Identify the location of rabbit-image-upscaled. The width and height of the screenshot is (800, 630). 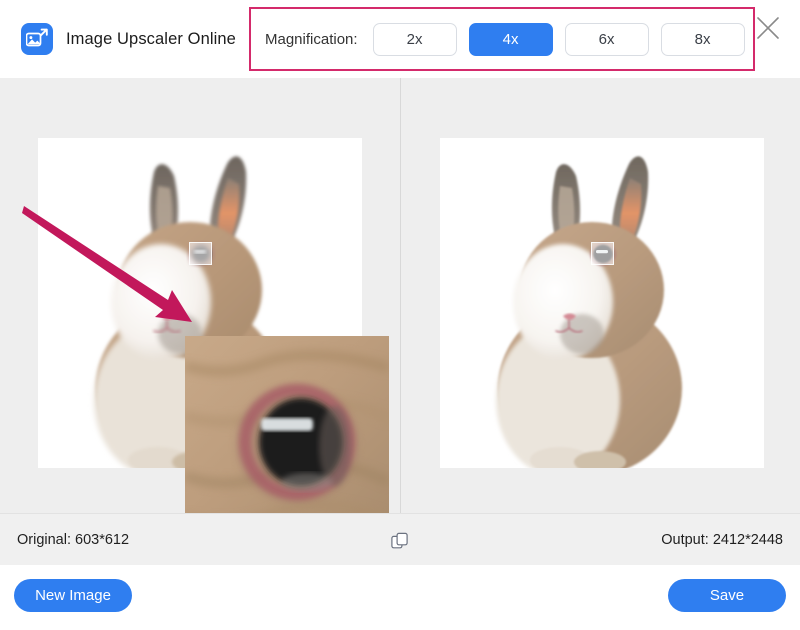
(589, 312).